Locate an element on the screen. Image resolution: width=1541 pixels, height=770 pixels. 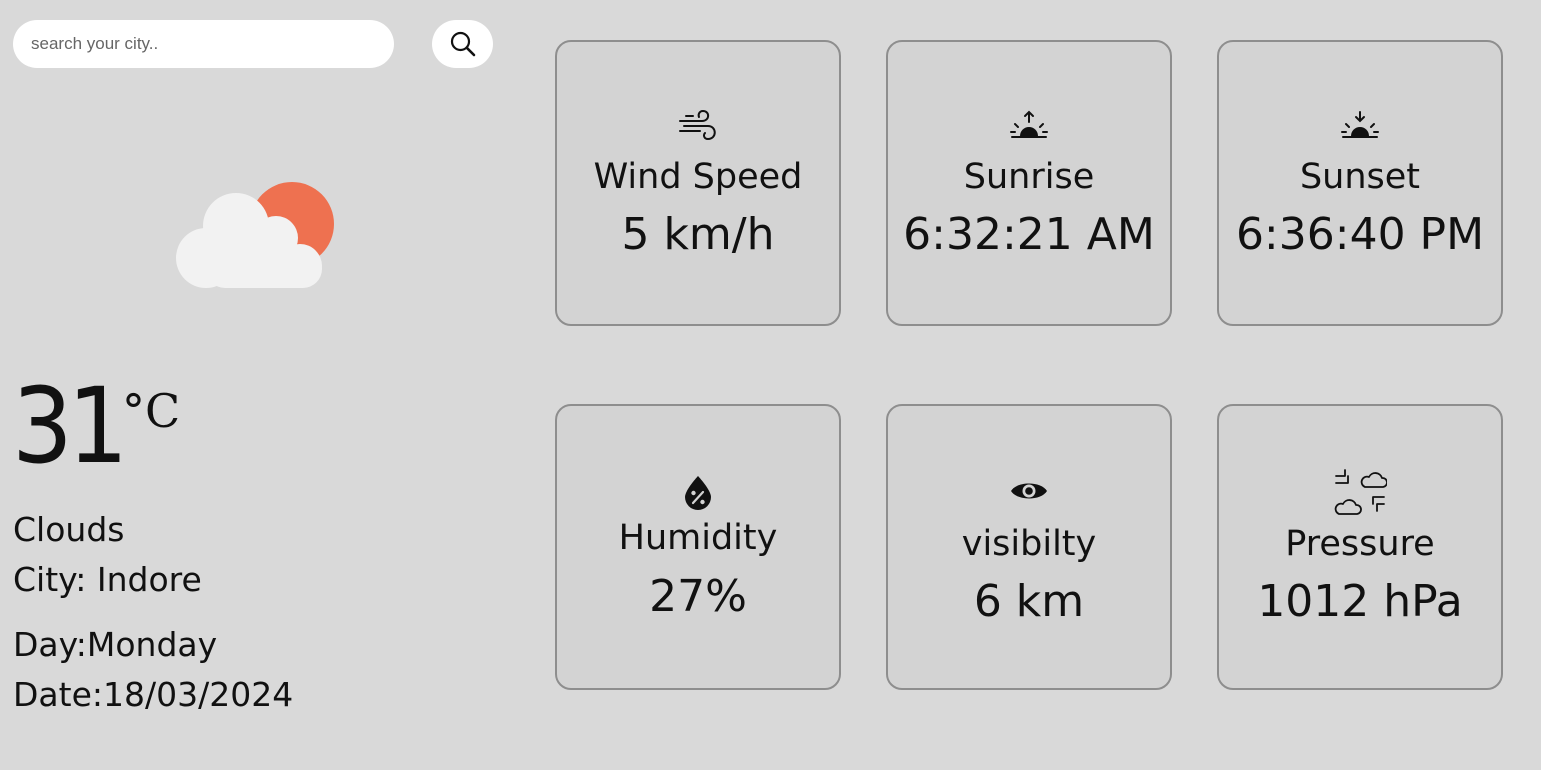
card-label: Pressure is located at coordinates (1360, 544).